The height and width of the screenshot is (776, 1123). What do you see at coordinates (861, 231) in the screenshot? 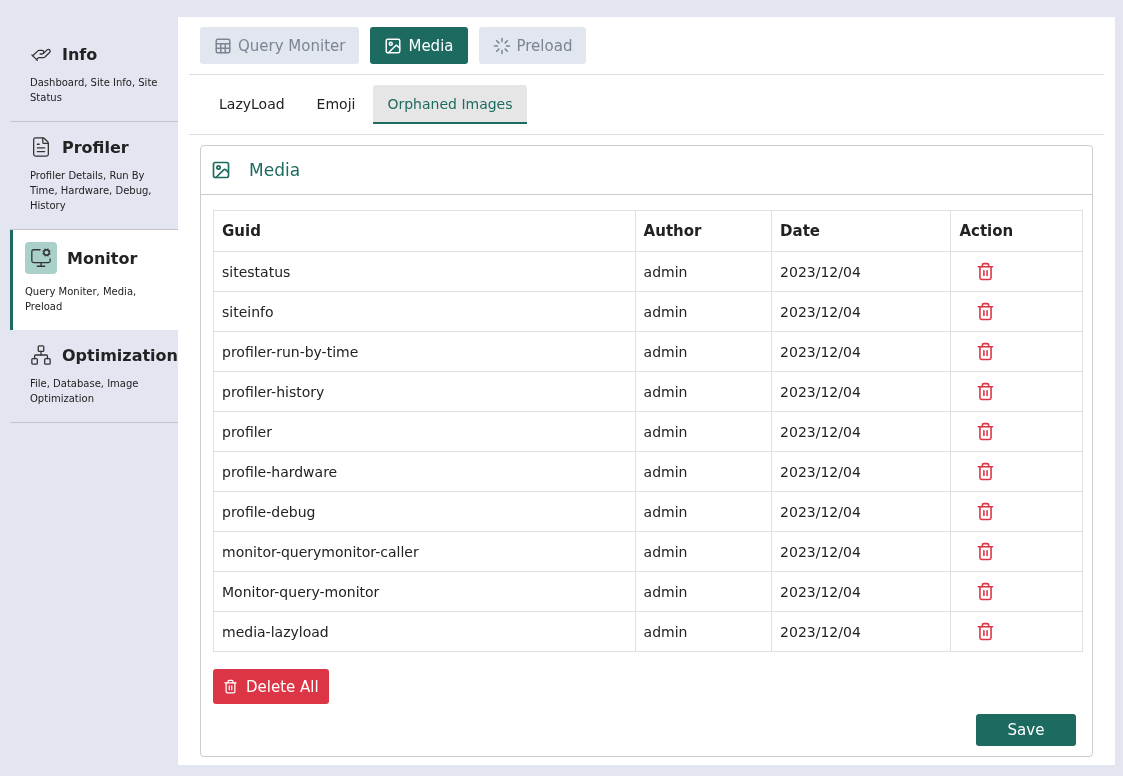
I see `column-header: Date` at bounding box center [861, 231].